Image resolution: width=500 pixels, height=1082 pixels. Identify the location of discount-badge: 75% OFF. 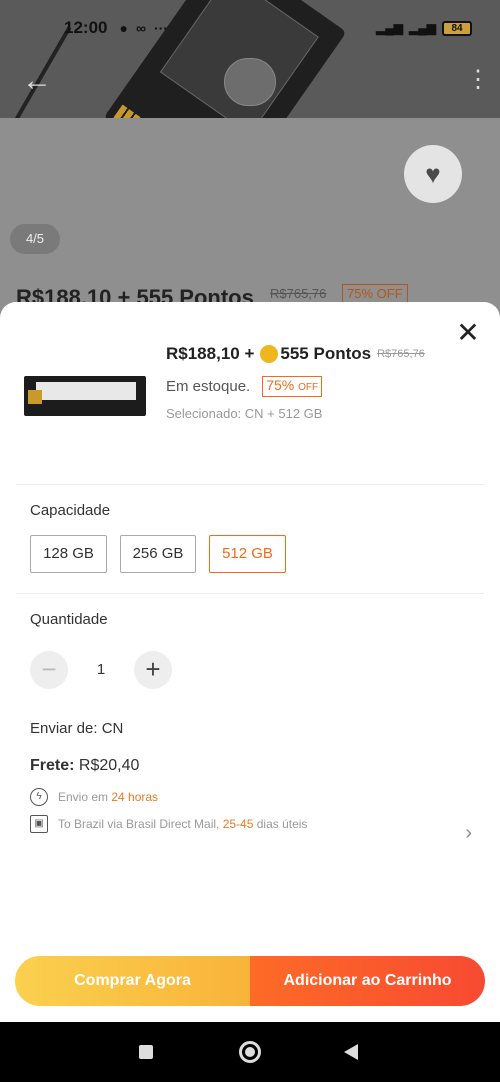
(292, 386).